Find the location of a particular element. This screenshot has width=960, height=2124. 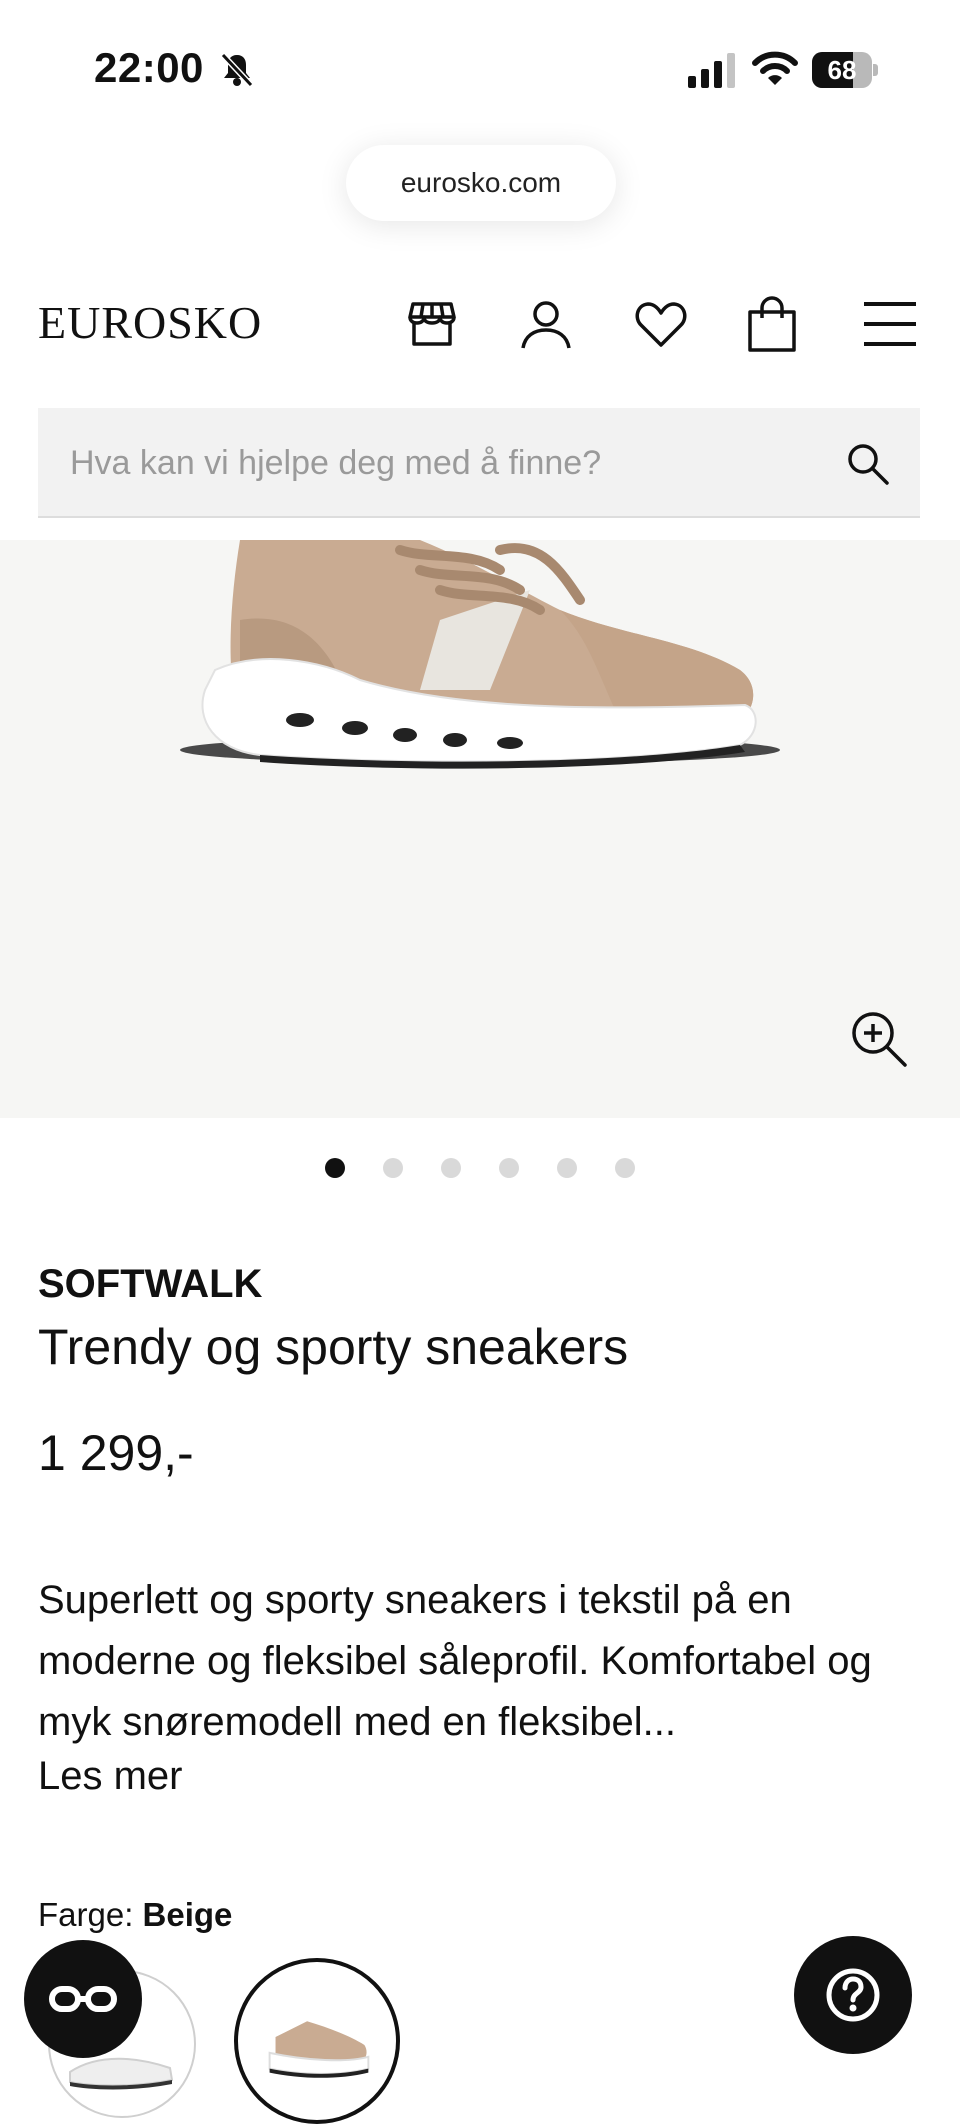

sneaker-illustration is located at coordinates (480, 654).